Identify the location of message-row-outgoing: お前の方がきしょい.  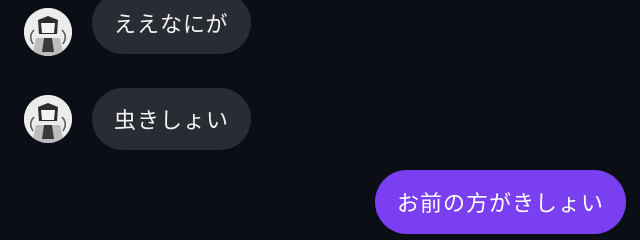
(500, 202).